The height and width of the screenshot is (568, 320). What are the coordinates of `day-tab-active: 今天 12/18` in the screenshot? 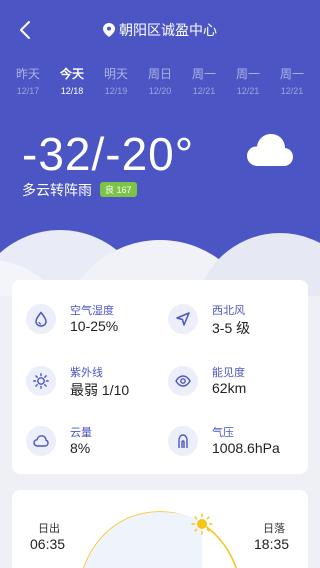 It's located at (72, 82).